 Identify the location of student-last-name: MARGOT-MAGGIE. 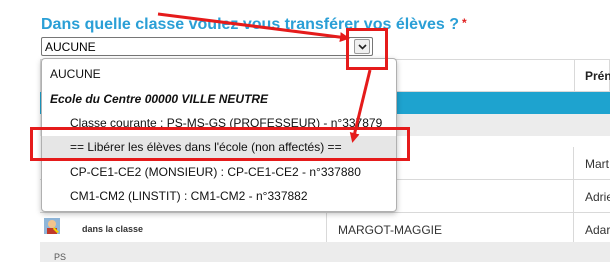
(390, 230).